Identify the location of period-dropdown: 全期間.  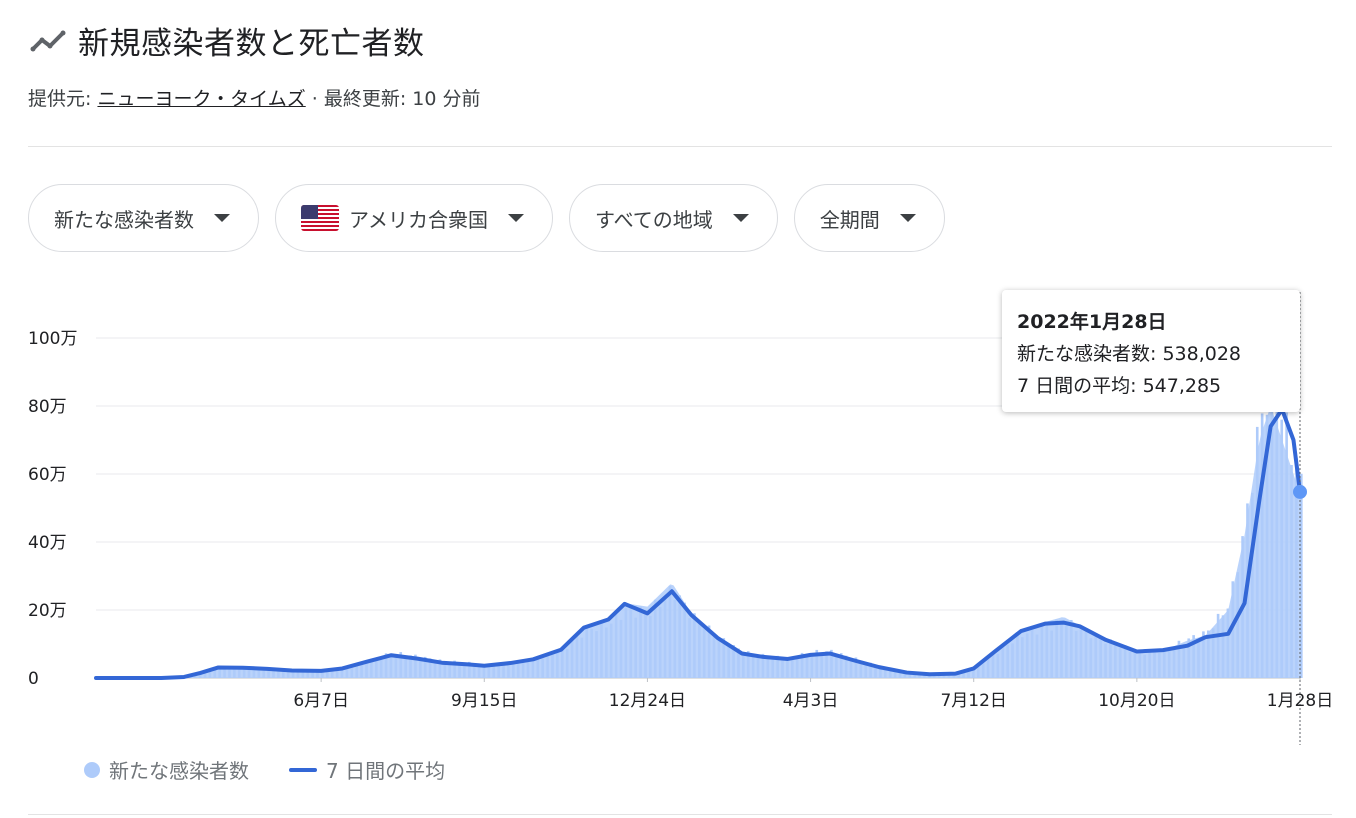
(869, 218).